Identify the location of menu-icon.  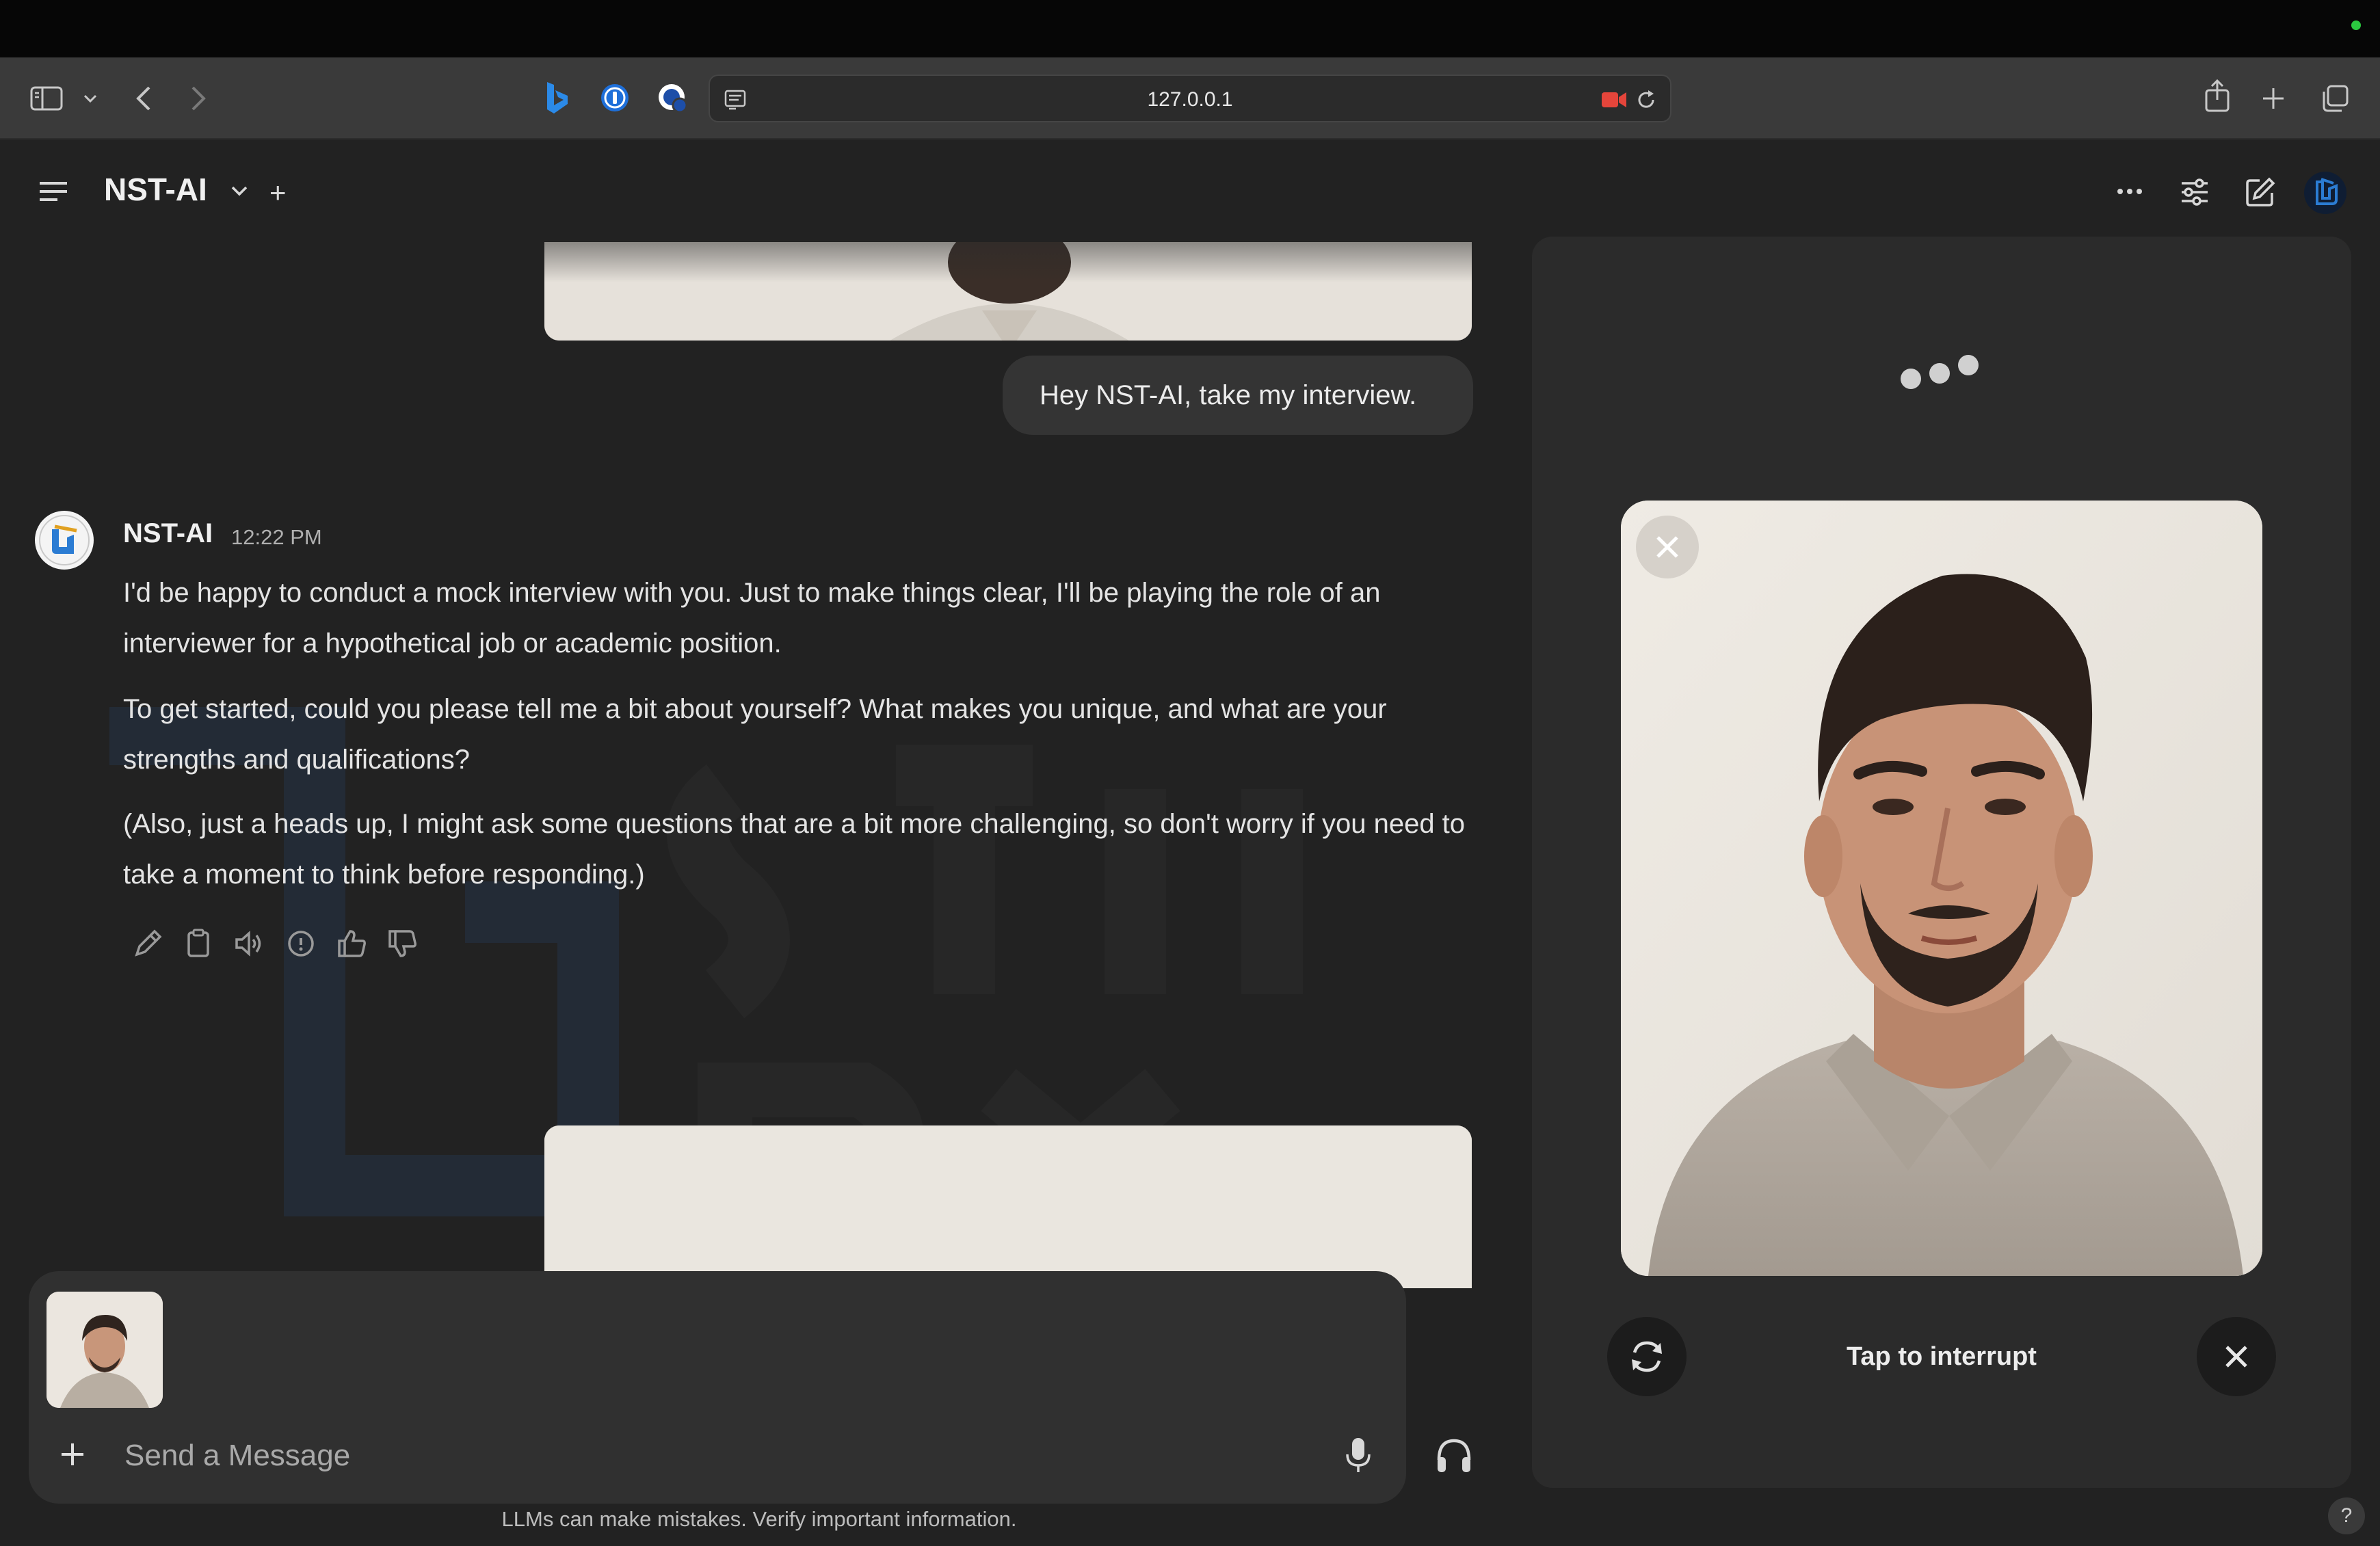
(53, 191).